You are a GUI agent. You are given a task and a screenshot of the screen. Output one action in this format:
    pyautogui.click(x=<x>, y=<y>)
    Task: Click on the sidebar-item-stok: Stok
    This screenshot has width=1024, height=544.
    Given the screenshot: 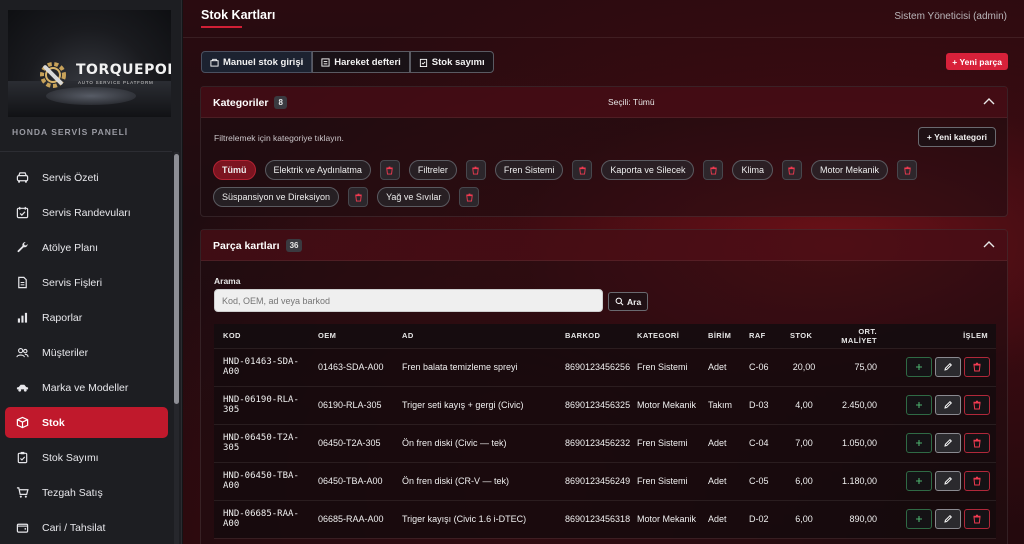 What is the action you would take?
    pyautogui.click(x=86, y=422)
    